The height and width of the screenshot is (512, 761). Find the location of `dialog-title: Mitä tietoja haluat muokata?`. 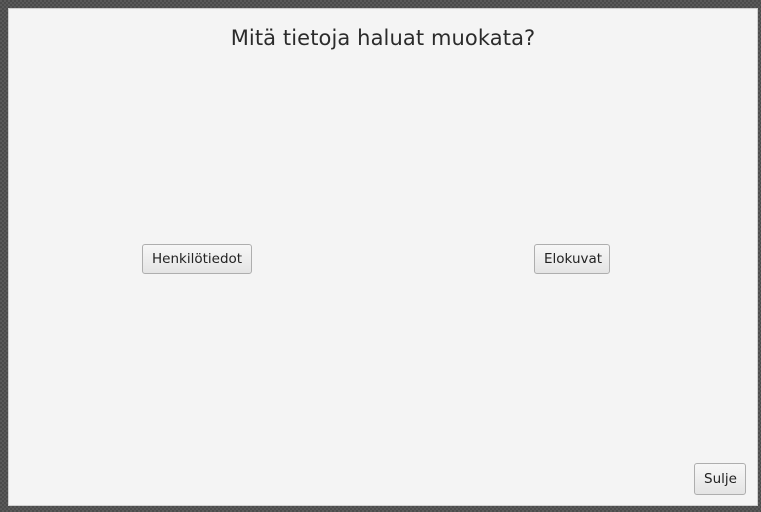

dialog-title: Mitä tietoja haluat muokata? is located at coordinates (383, 38).